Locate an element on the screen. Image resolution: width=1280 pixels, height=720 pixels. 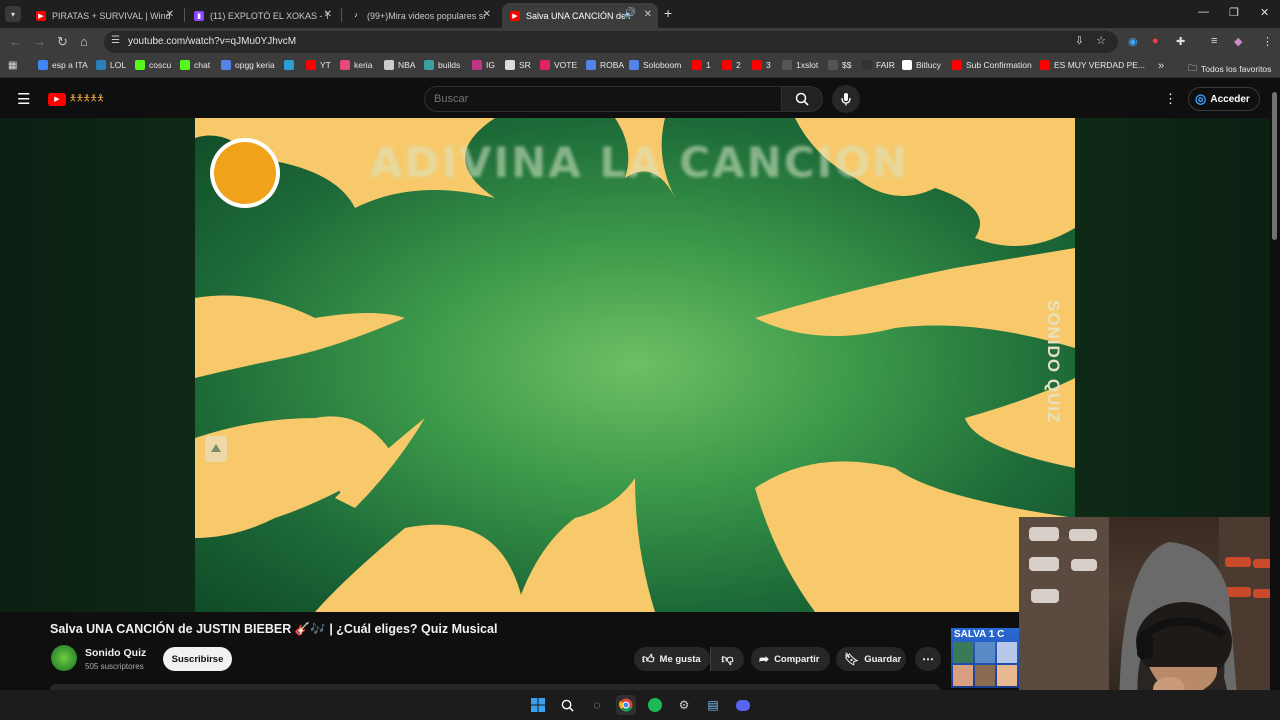
install-app-icon: ⇩ is located at coordinates (1079, 40).